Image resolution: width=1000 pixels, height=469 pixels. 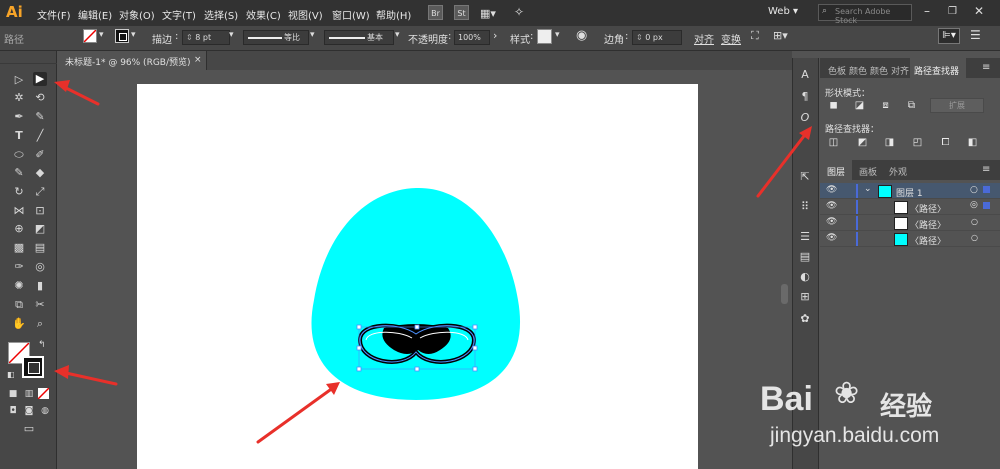 What do you see at coordinates (781, 166) in the screenshot?
I see `arrow-to-panel` at bounding box center [781, 166].